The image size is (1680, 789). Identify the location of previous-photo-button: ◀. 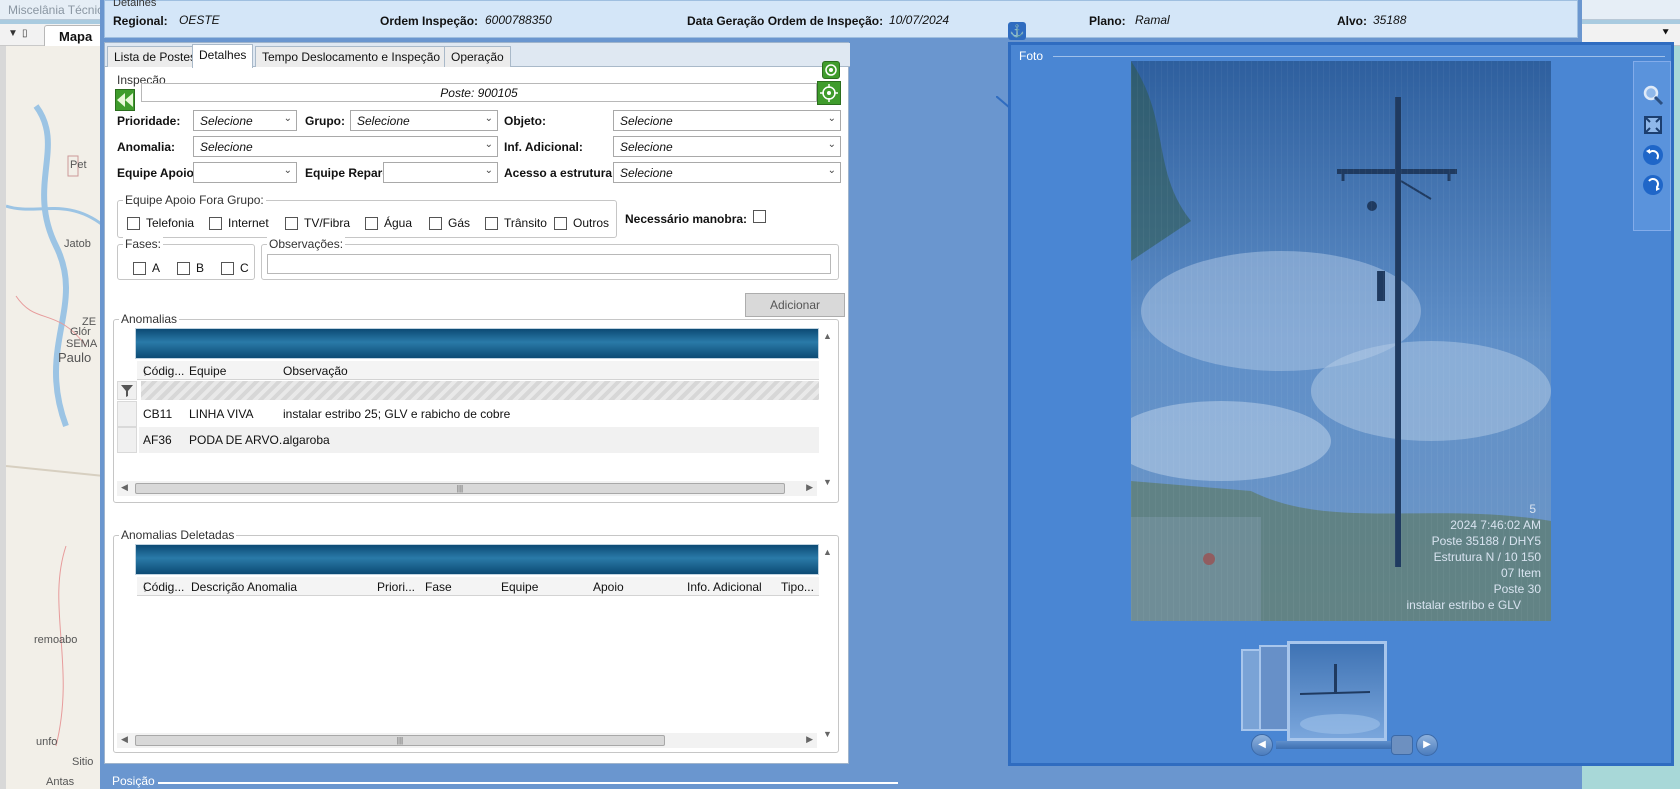
(1262, 745).